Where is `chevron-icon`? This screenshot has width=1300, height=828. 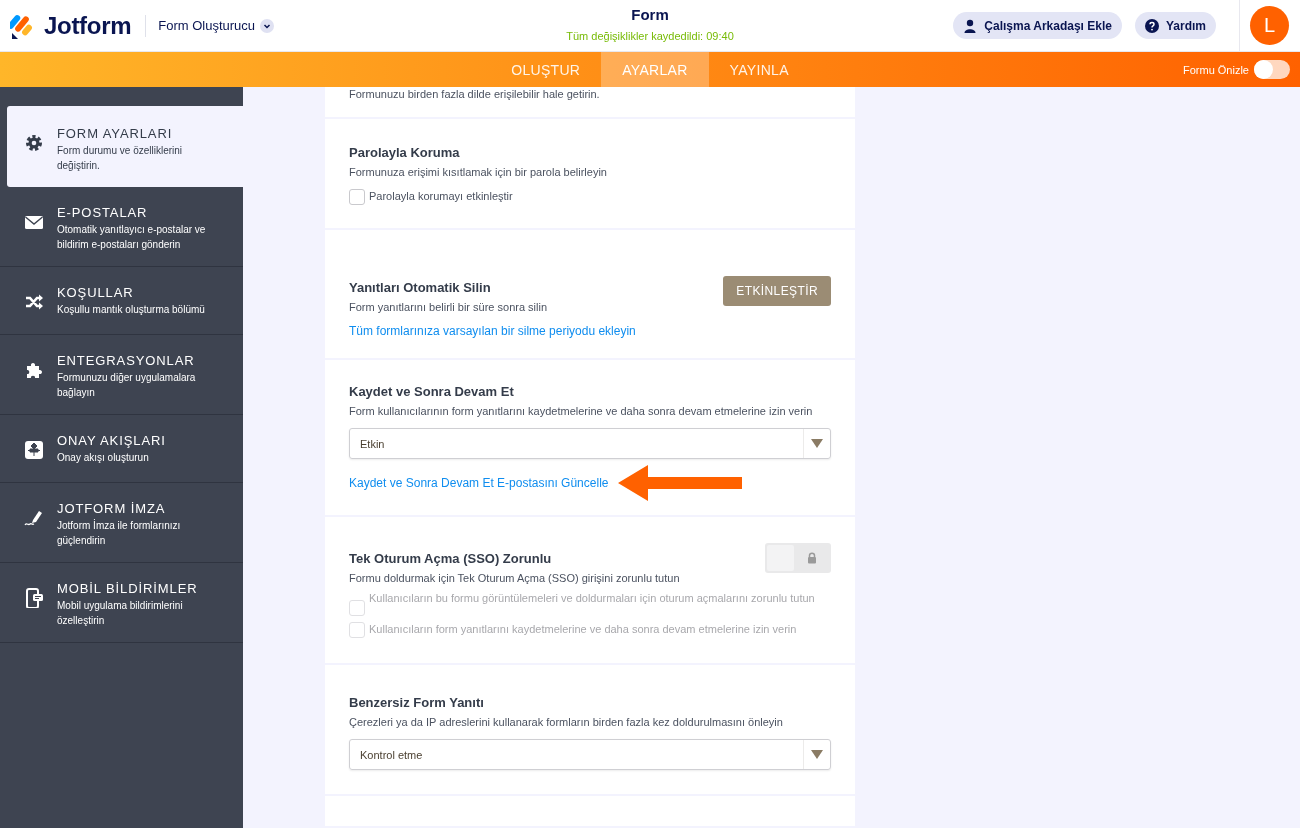 chevron-icon is located at coordinates (267, 25).